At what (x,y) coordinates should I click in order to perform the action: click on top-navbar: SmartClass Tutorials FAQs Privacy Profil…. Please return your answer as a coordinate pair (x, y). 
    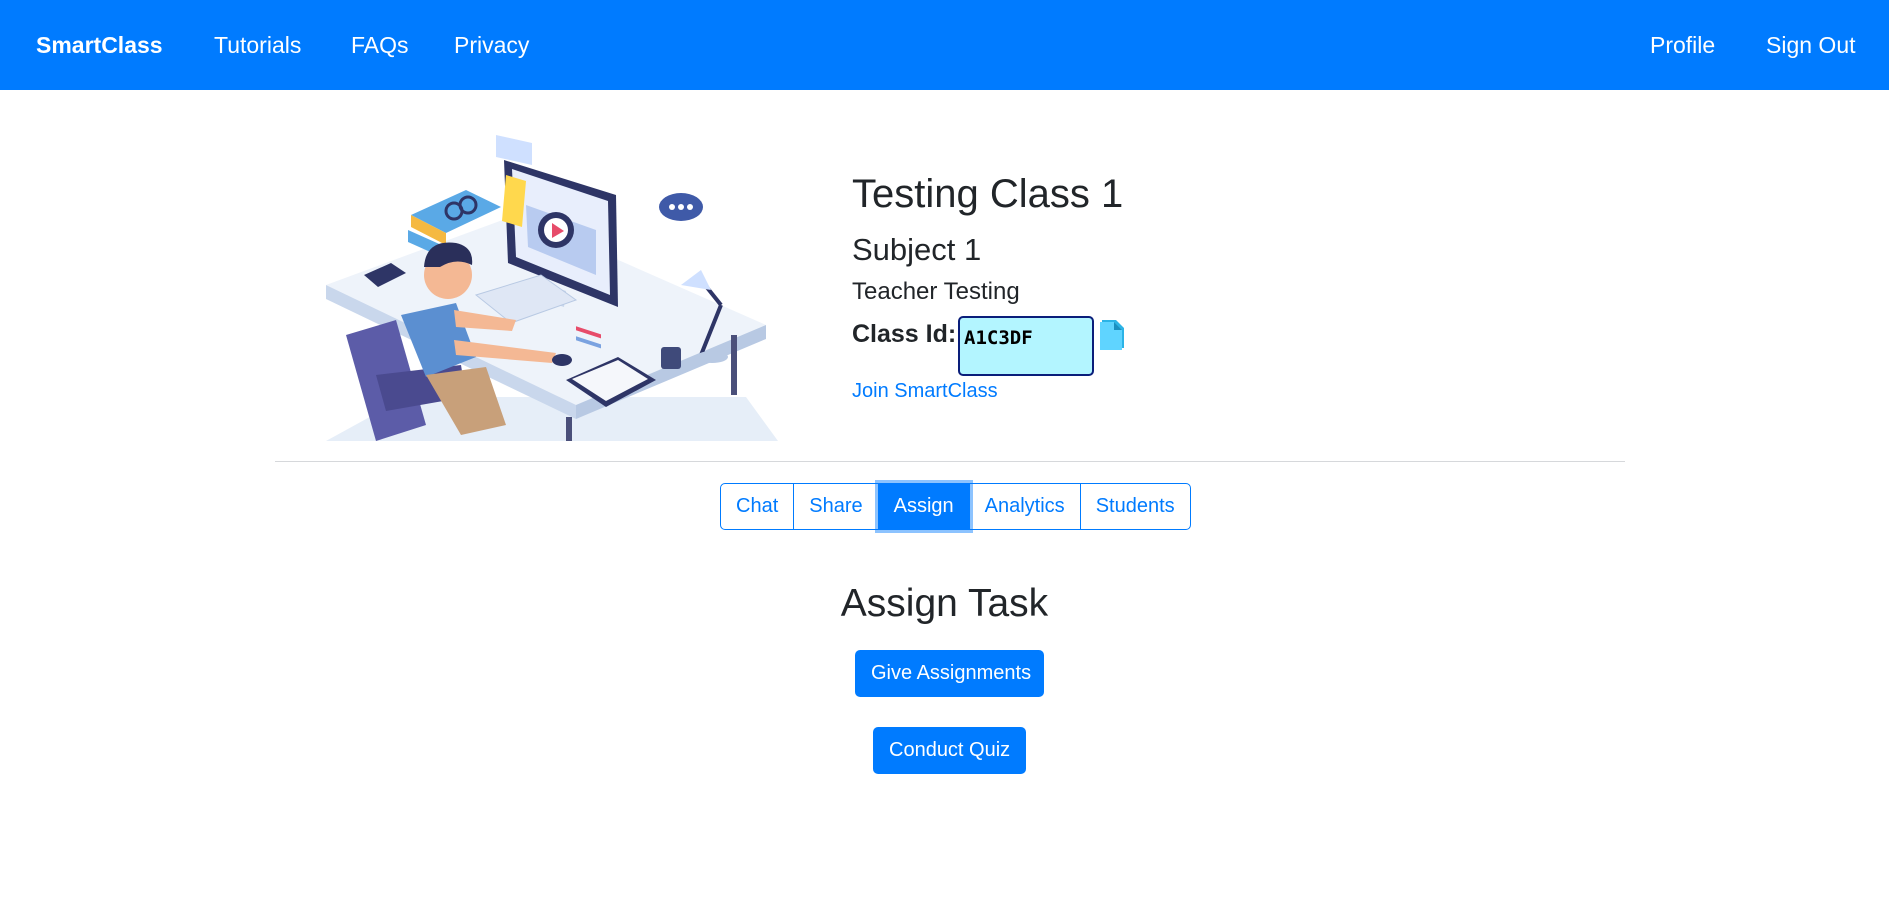
    Looking at the image, I should click on (944, 45).